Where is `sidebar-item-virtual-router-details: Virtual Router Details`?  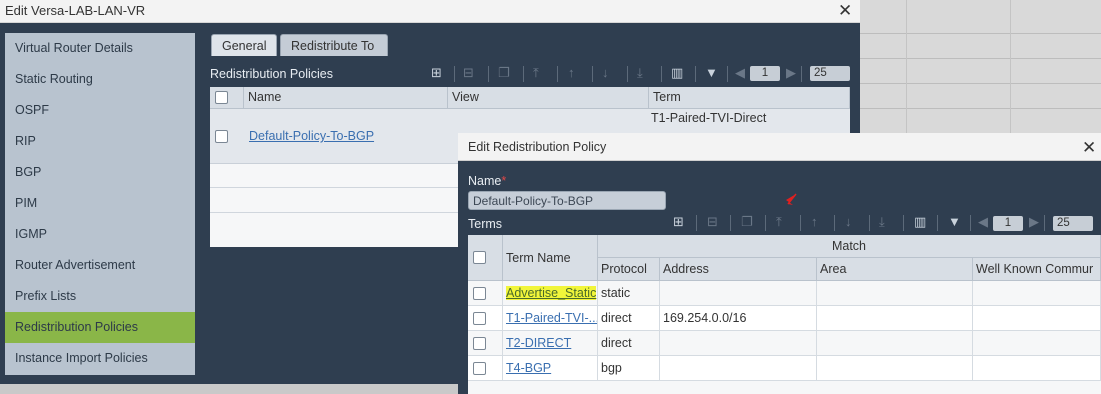 sidebar-item-virtual-router-details: Virtual Router Details is located at coordinates (100, 48).